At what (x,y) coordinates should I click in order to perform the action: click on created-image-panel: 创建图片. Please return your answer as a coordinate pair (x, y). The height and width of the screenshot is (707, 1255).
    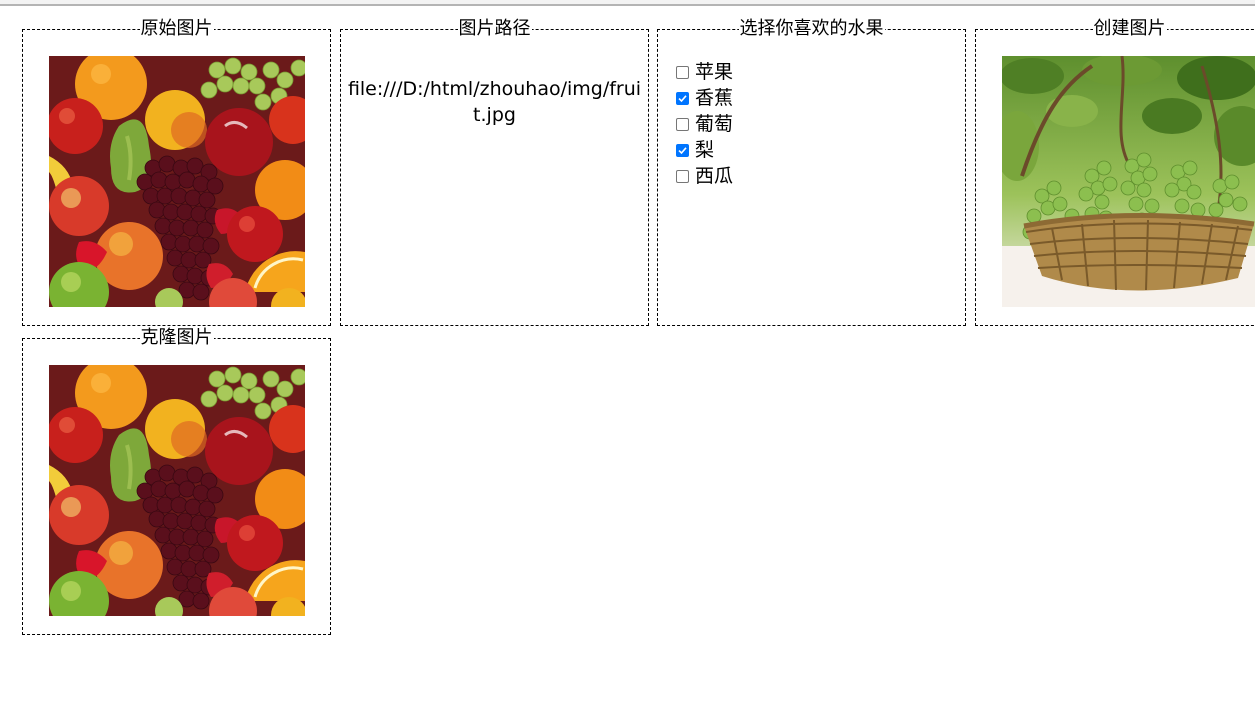
    Looking at the image, I should click on (1115, 172).